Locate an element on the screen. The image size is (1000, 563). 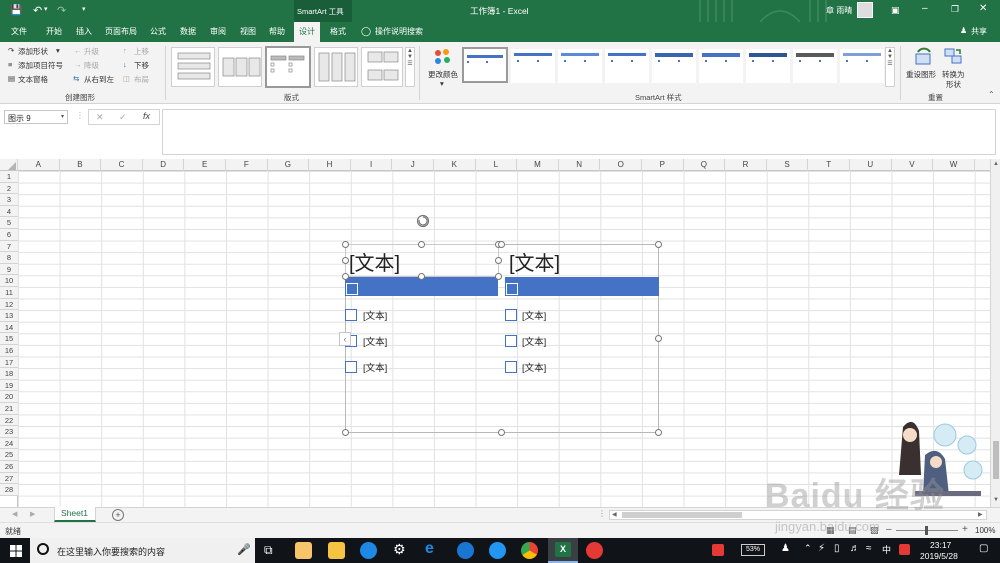
network-icon: ▯ is located at coordinates (837, 548).